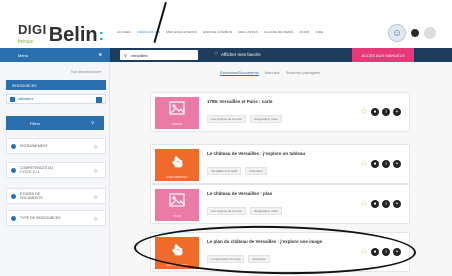 The width and height of the screenshot is (452, 276). I want to click on top-nav-item: AIDE, so click(320, 32).